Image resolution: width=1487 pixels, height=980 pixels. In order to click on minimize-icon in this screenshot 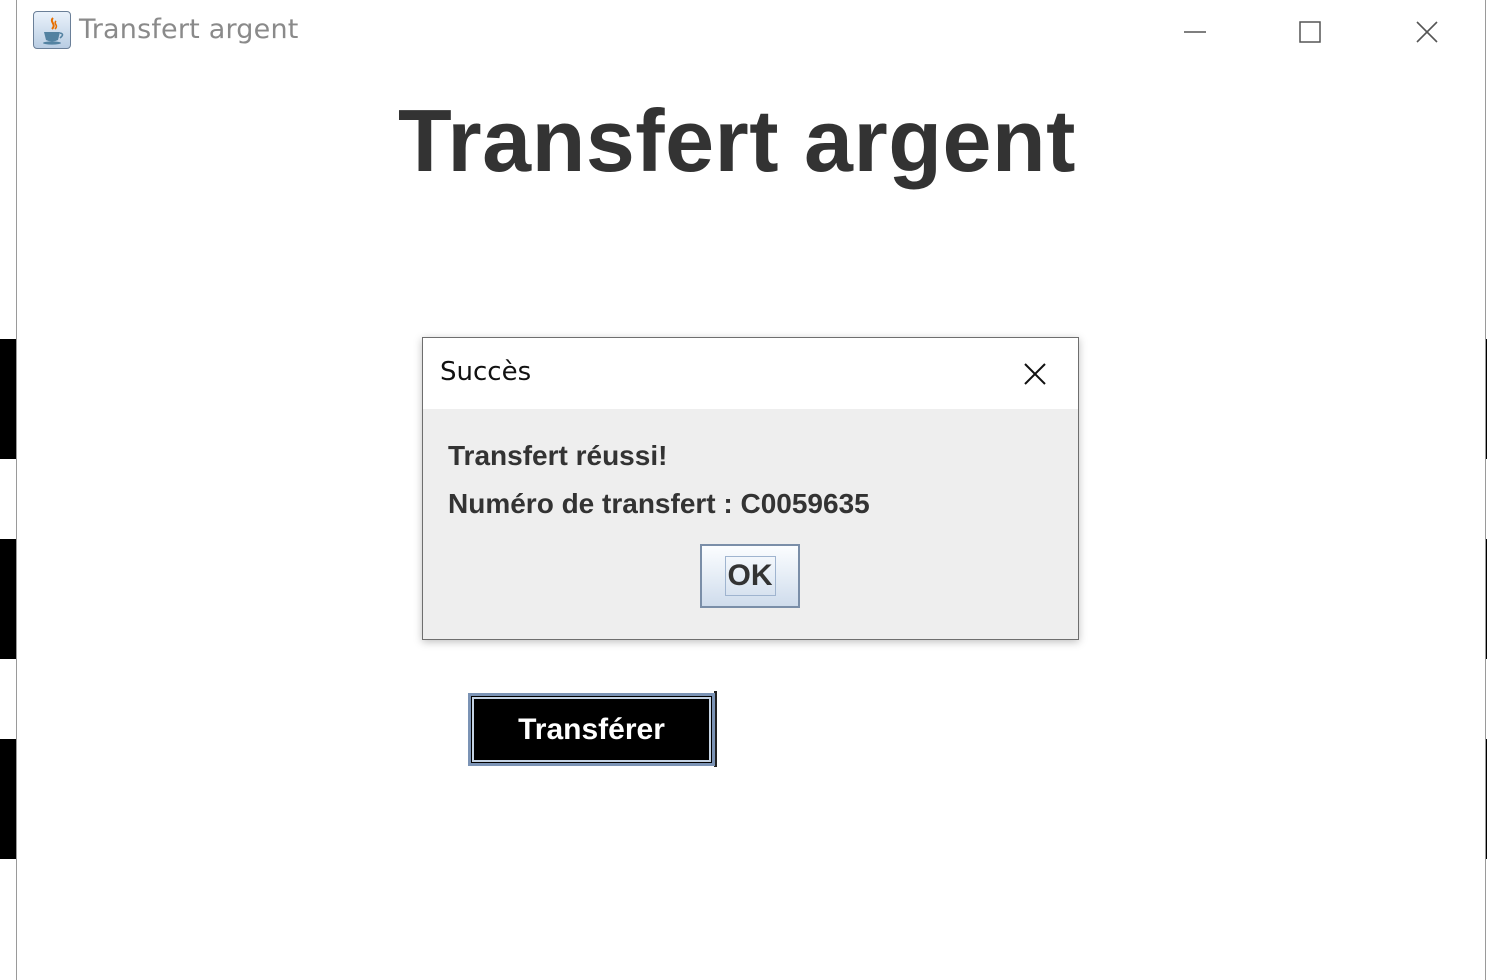, I will do `click(1195, 32)`.